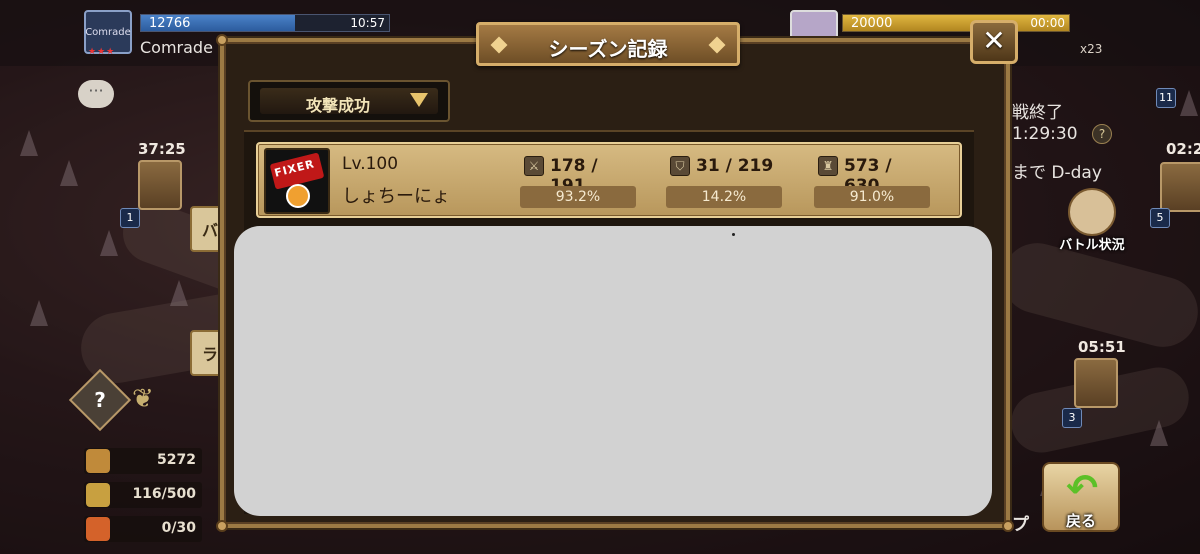  I want to click on defense-stat: ⛉ 31 / 219 14.2%, so click(725, 181).